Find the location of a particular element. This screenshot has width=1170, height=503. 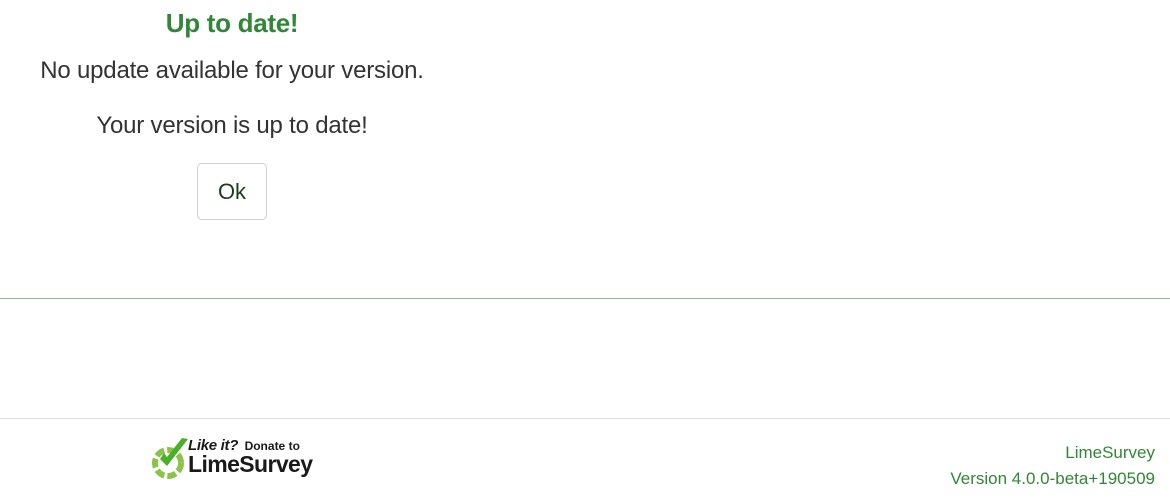

version-text: Version 4.0.0-beta+190509 is located at coordinates (1052, 478).